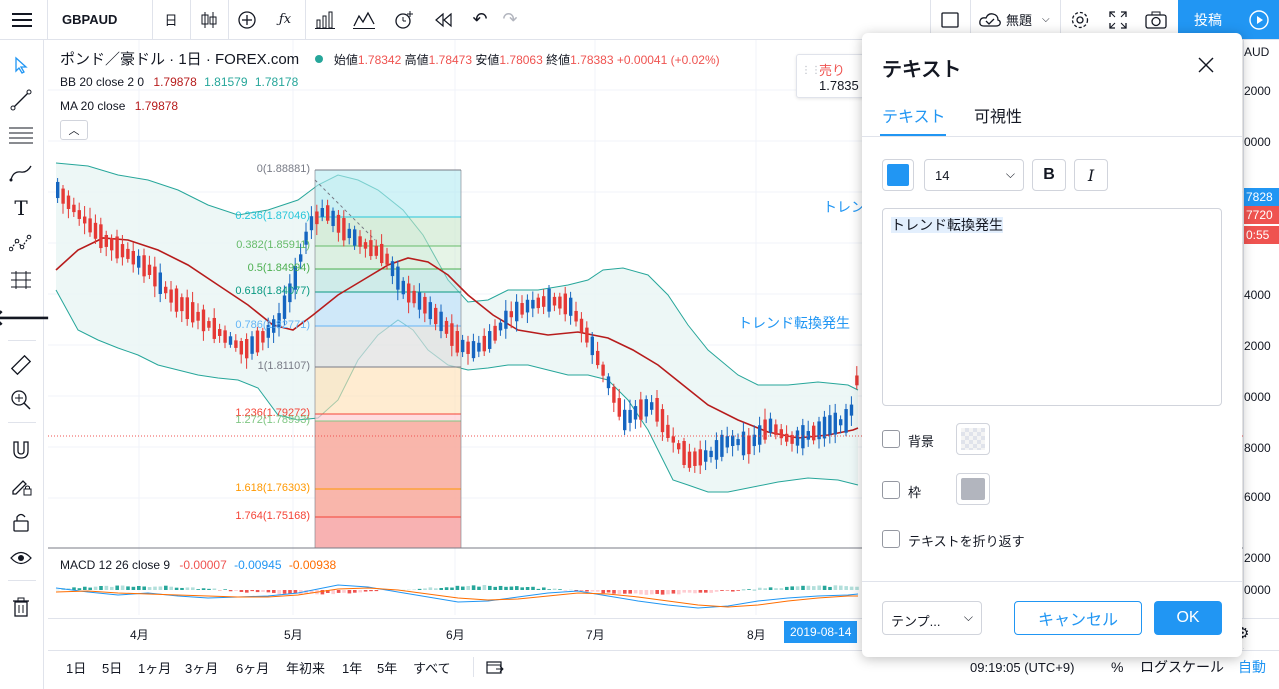 The height and width of the screenshot is (689, 1279). Describe the element at coordinates (21, 173) in the screenshot. I see `brush-icon` at that location.